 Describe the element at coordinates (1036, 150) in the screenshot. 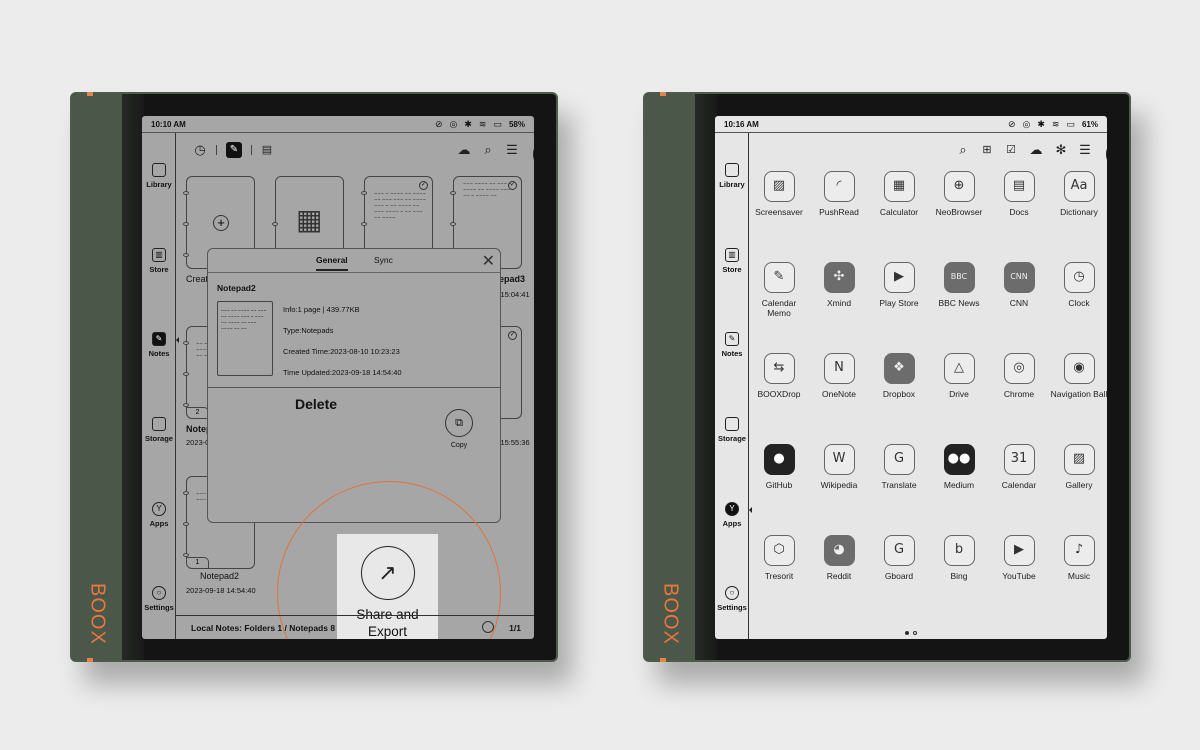

I see `cloud-icon: ☁` at that location.